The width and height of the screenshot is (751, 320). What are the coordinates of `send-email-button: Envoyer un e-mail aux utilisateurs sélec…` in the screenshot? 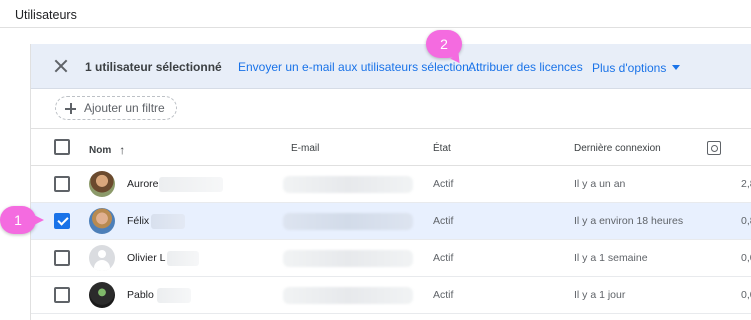 It's located at (359, 67).